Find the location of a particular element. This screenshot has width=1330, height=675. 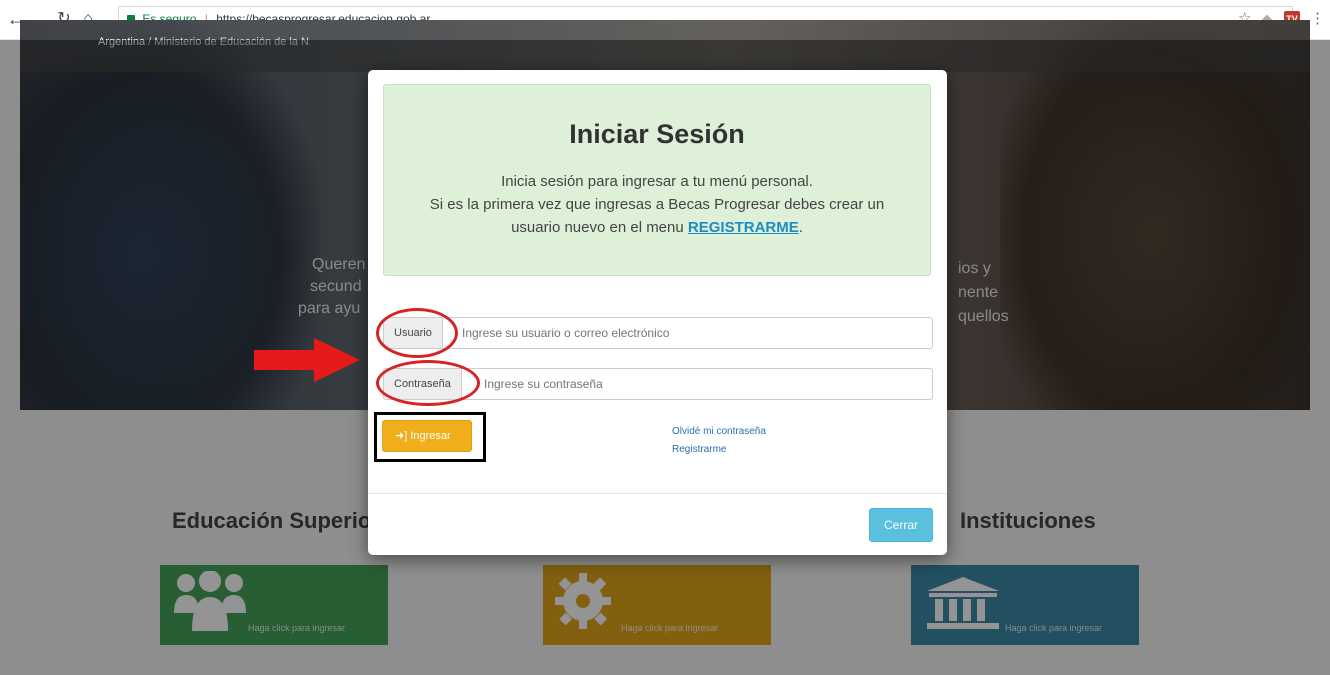

info-line-3-text: usuario nuevo en el menu is located at coordinates (597, 227).